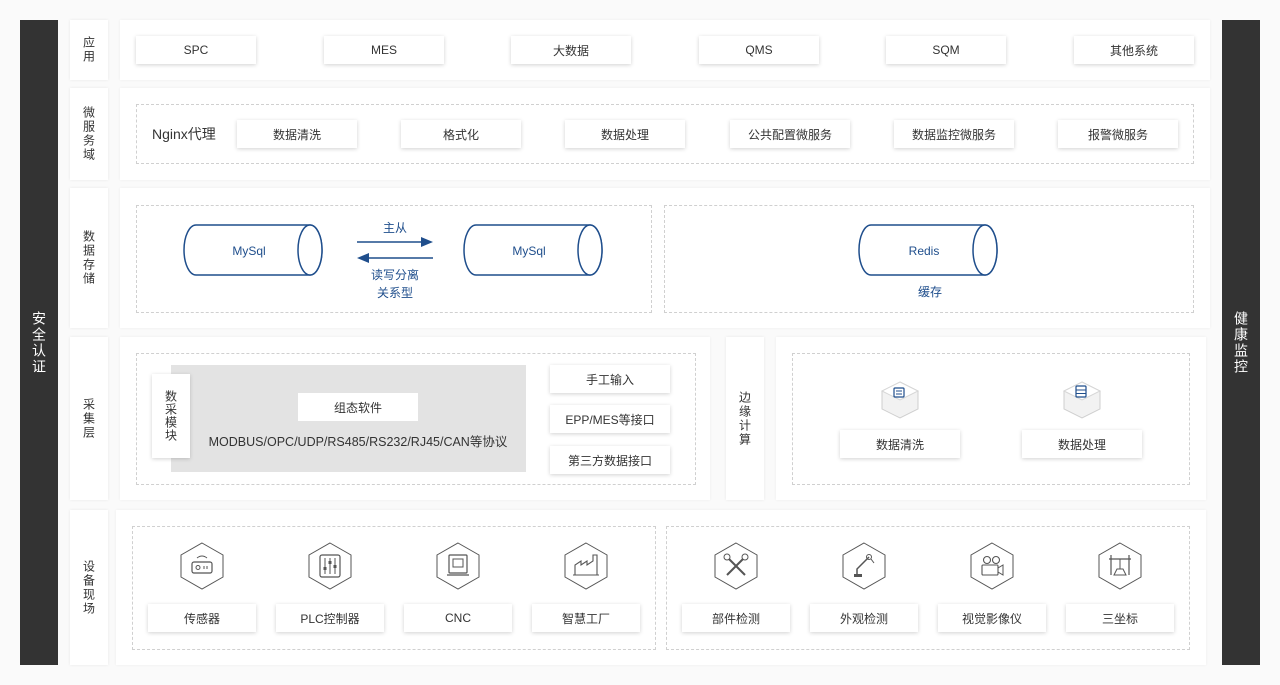 This screenshot has height=685, width=1280. I want to click on layer-label-collect: 采集层, so click(89, 418).